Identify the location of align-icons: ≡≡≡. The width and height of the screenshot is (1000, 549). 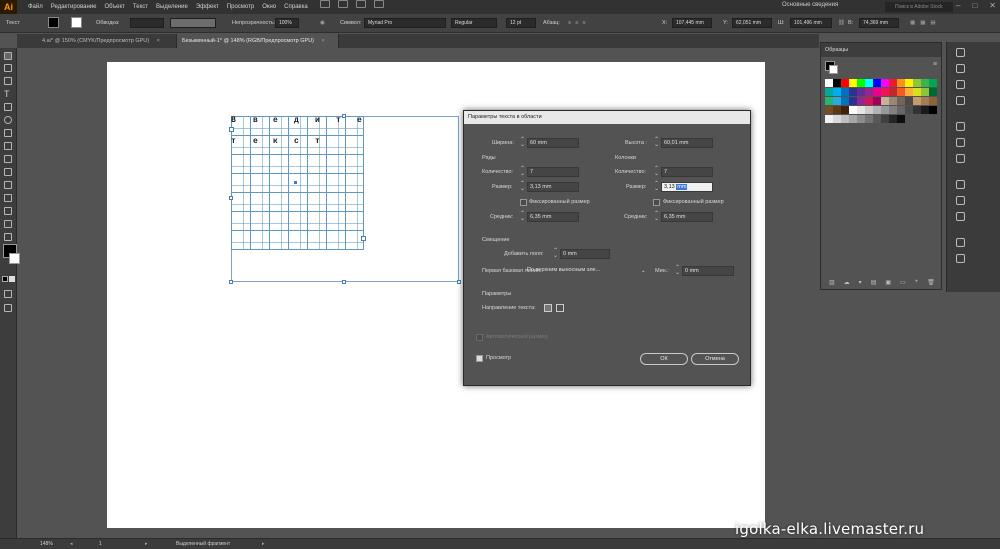
(579, 23).